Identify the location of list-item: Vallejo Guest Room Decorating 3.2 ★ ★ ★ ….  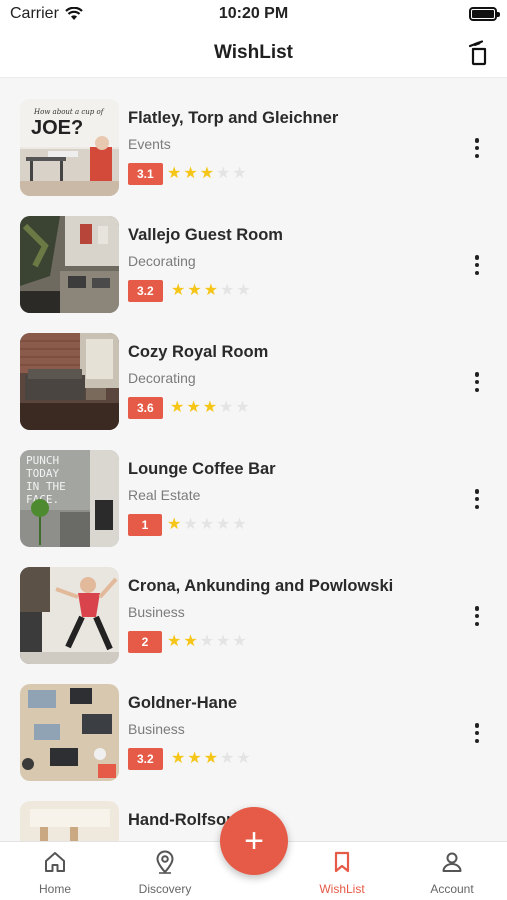
(253, 254).